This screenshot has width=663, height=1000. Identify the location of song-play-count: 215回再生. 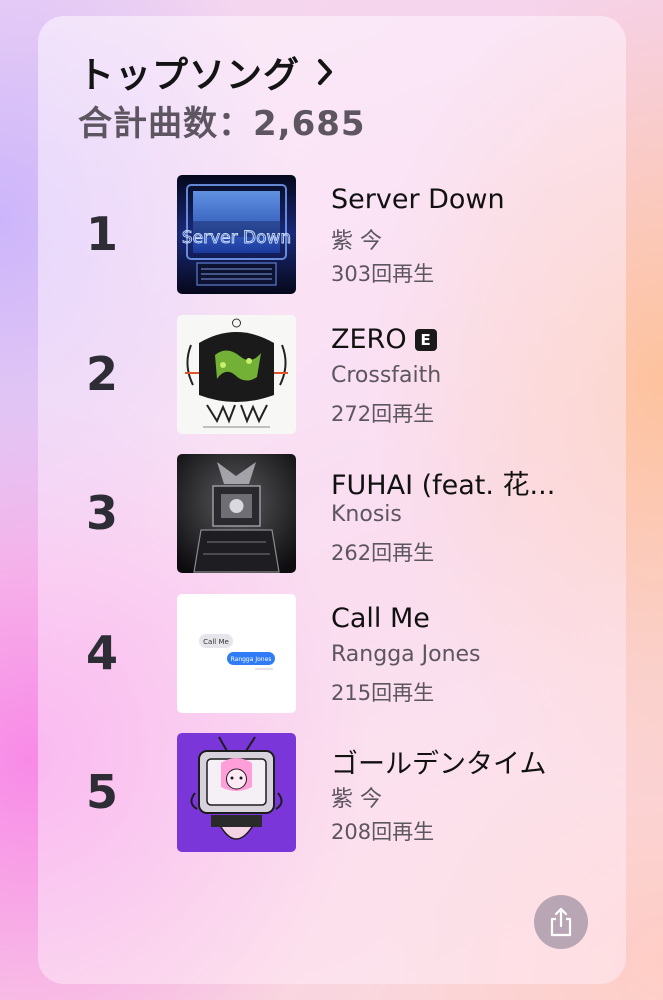
(383, 693).